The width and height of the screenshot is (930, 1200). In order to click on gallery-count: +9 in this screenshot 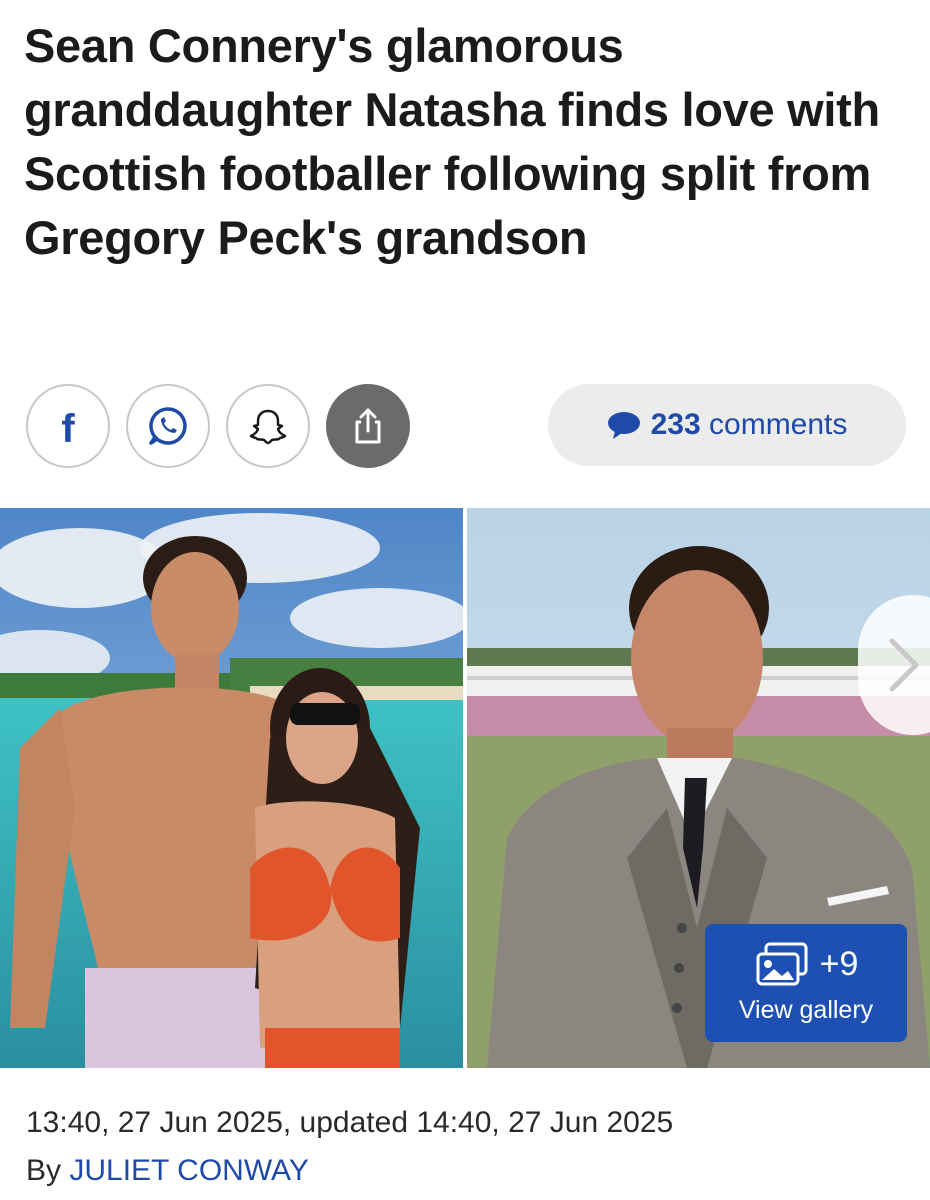, I will do `click(839, 964)`.